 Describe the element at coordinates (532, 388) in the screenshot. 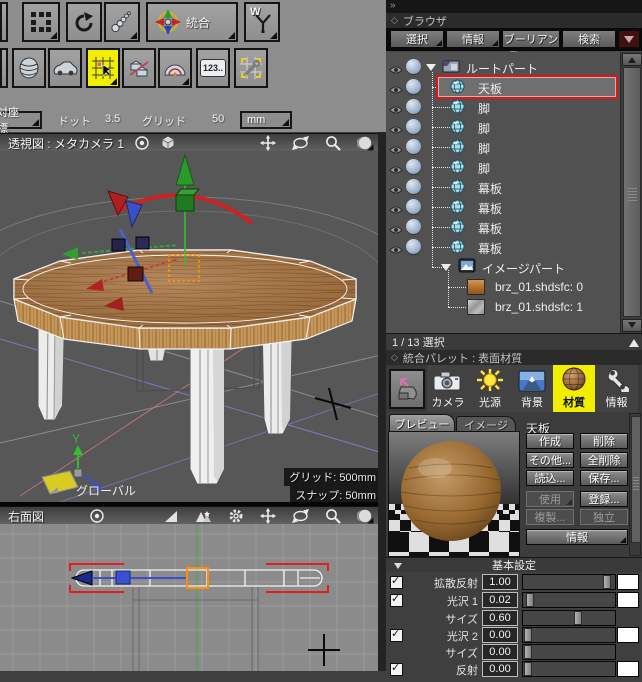

I see `tab-background: 背景` at that location.